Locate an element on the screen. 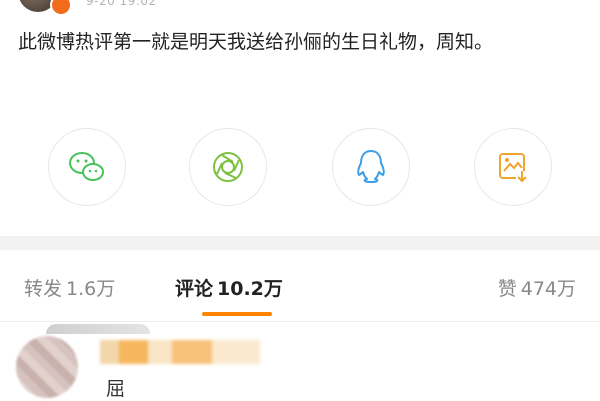 This screenshot has height=401, width=600. active-tab-indicator is located at coordinates (237, 314).